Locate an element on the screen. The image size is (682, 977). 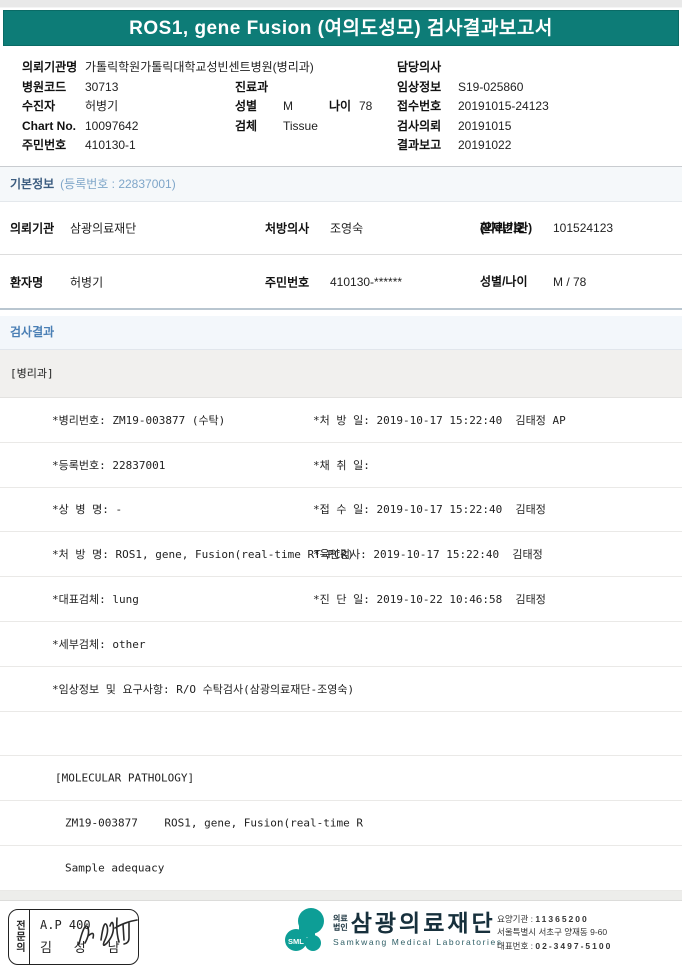
result-left: *병리번호: ZM19-003877 (수탁) is located at coordinates (139, 420).